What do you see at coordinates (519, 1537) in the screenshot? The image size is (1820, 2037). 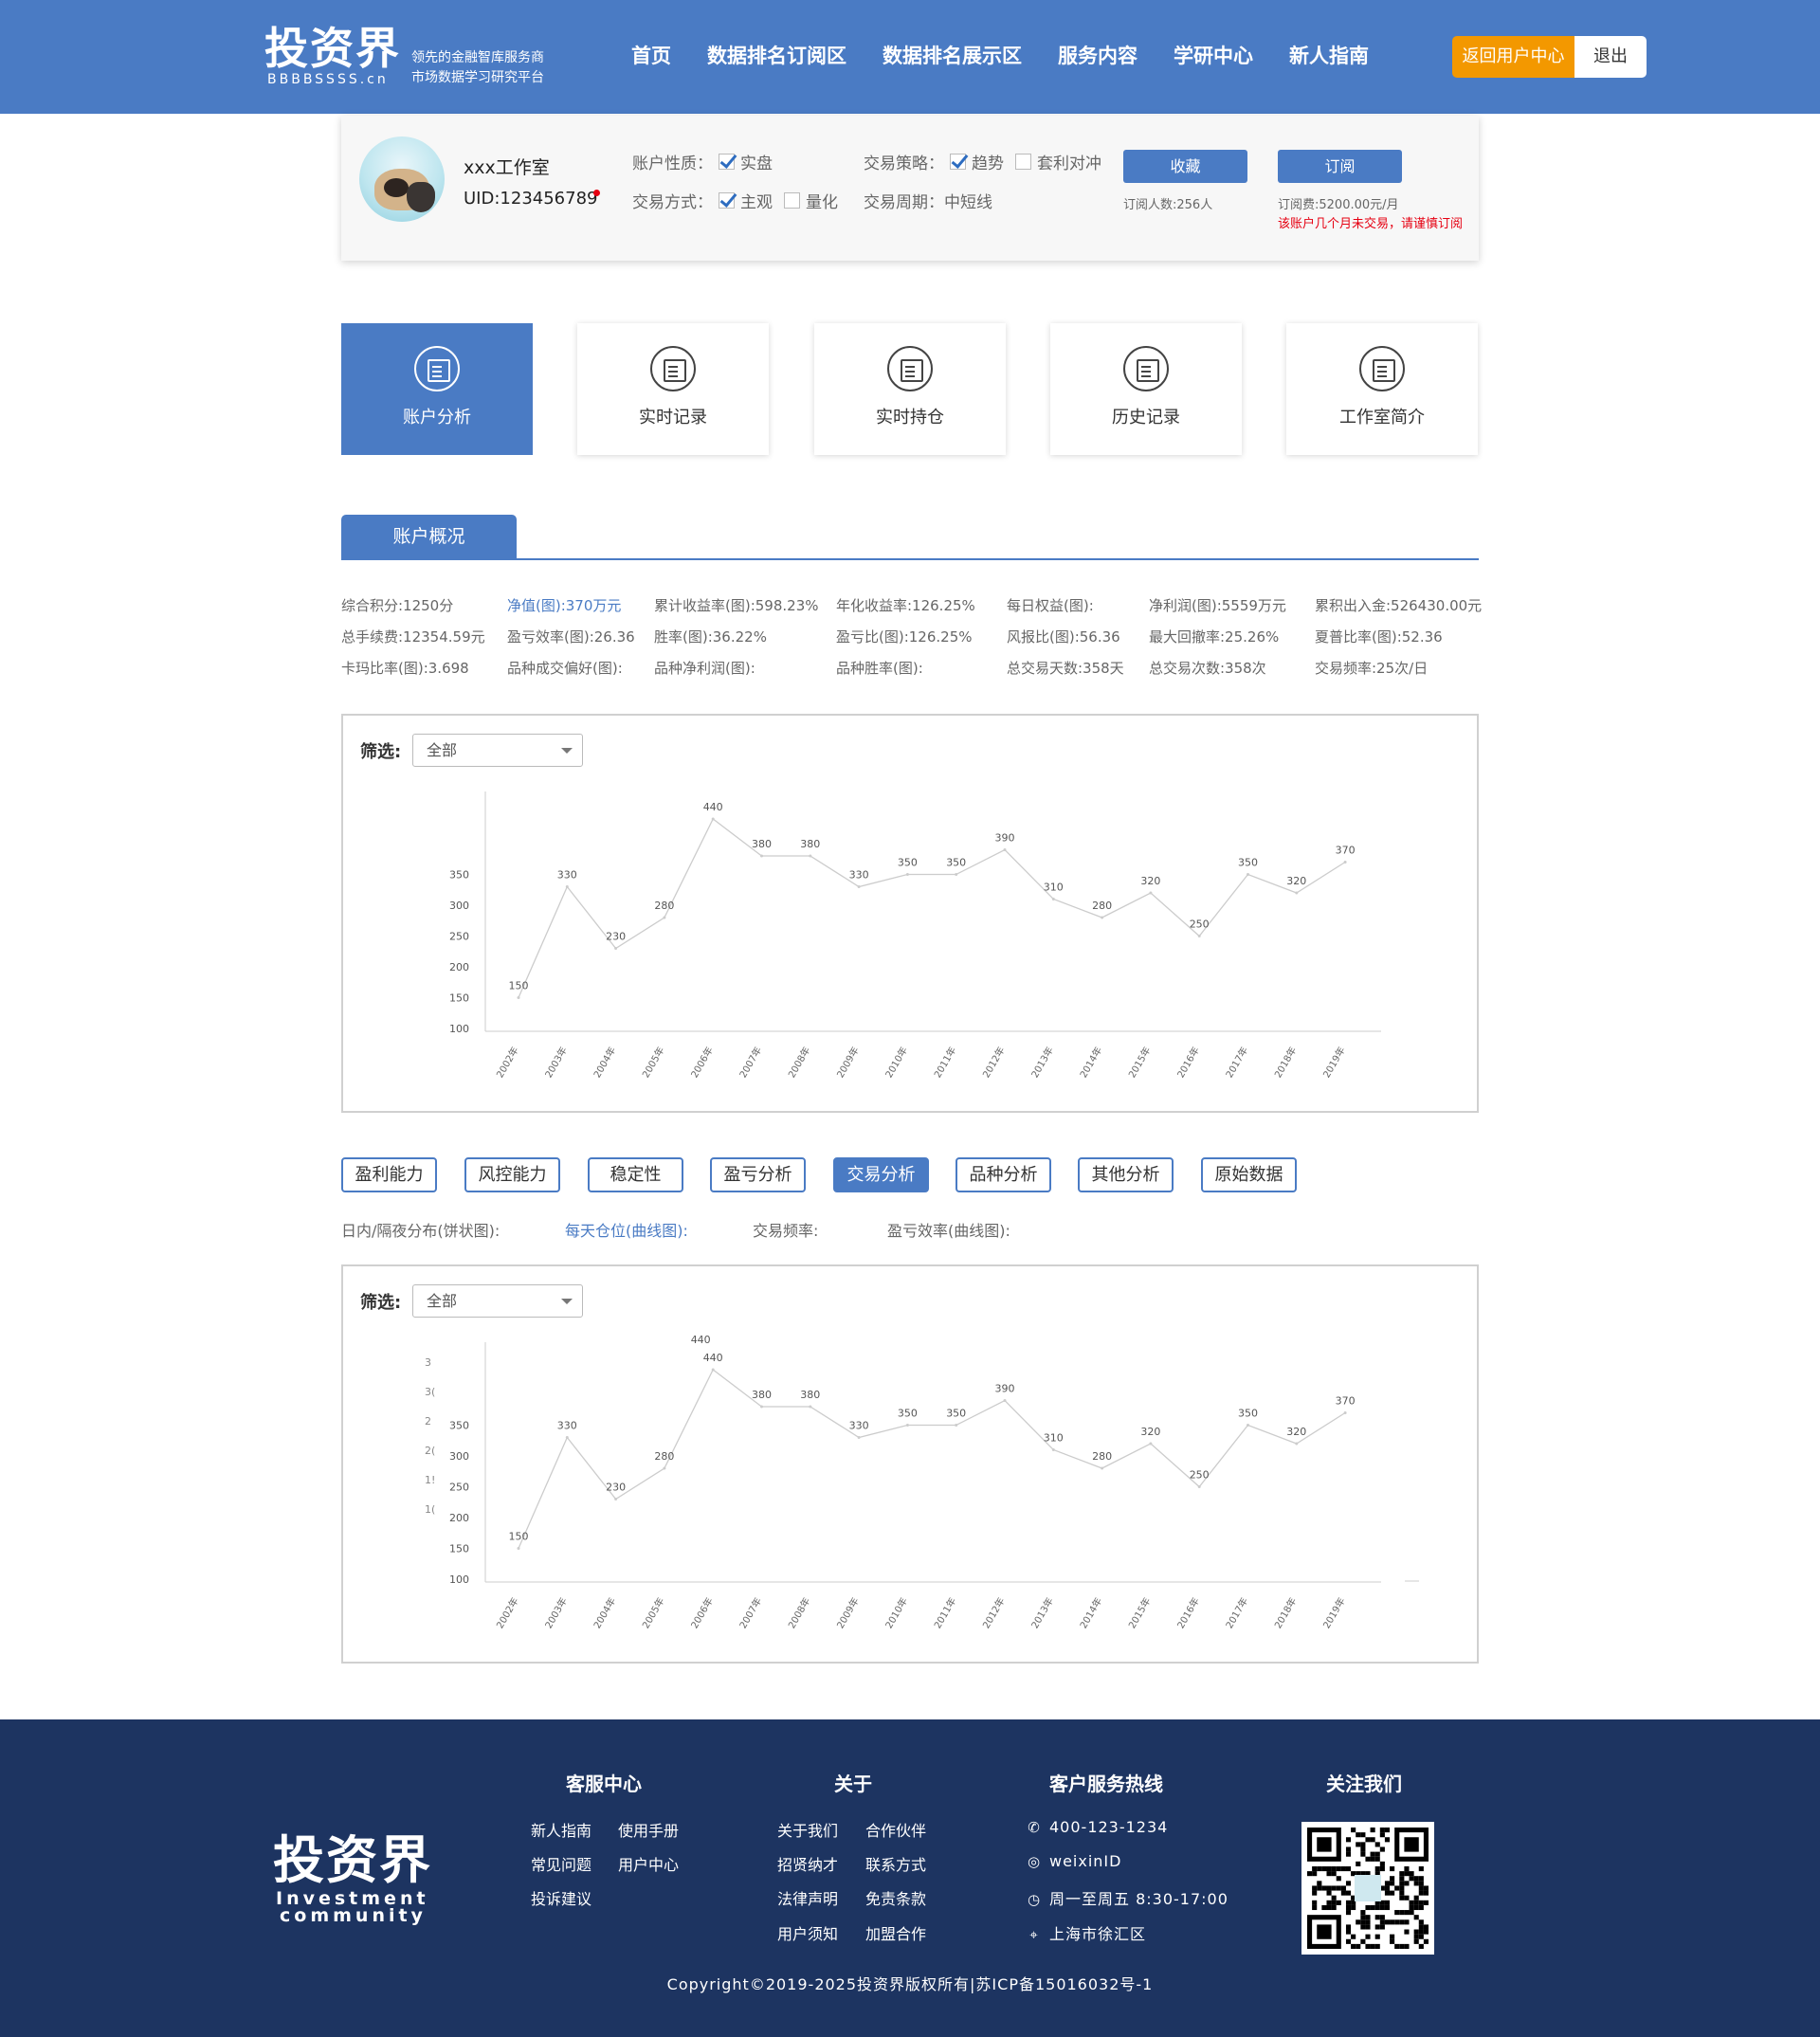 I see `data-label: 150` at bounding box center [519, 1537].